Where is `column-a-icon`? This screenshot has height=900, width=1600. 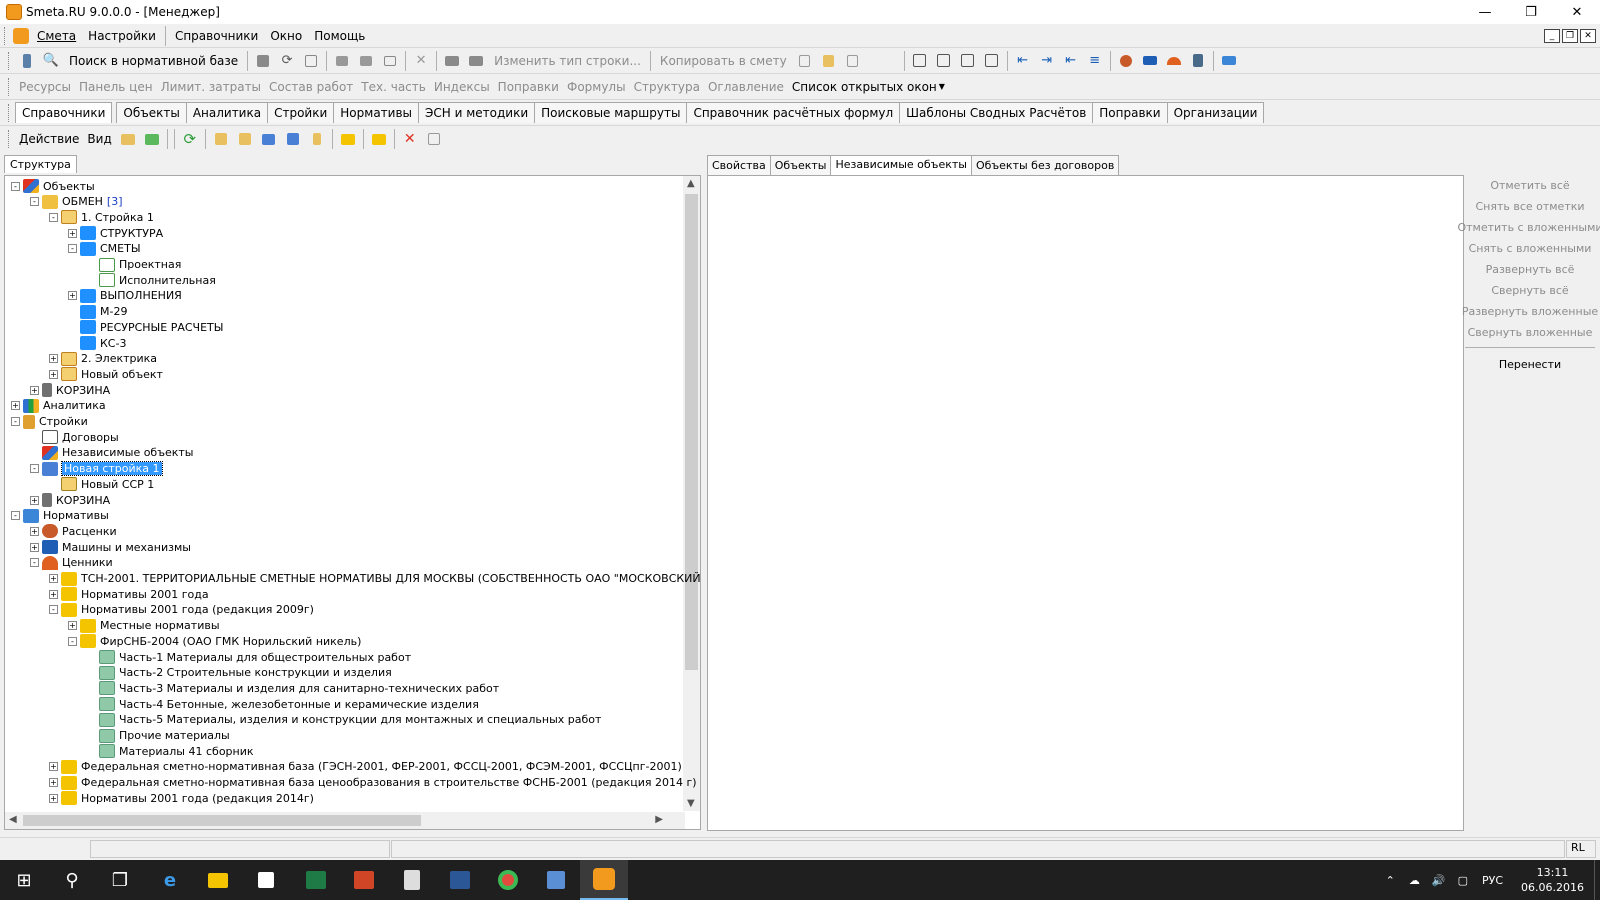
column-a-icon is located at coordinates (944, 61).